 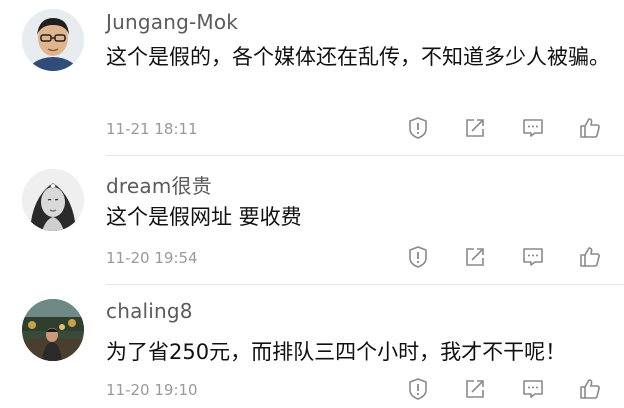 What do you see at coordinates (172, 22) in the screenshot?
I see `username: Jungang-Mok` at bounding box center [172, 22].